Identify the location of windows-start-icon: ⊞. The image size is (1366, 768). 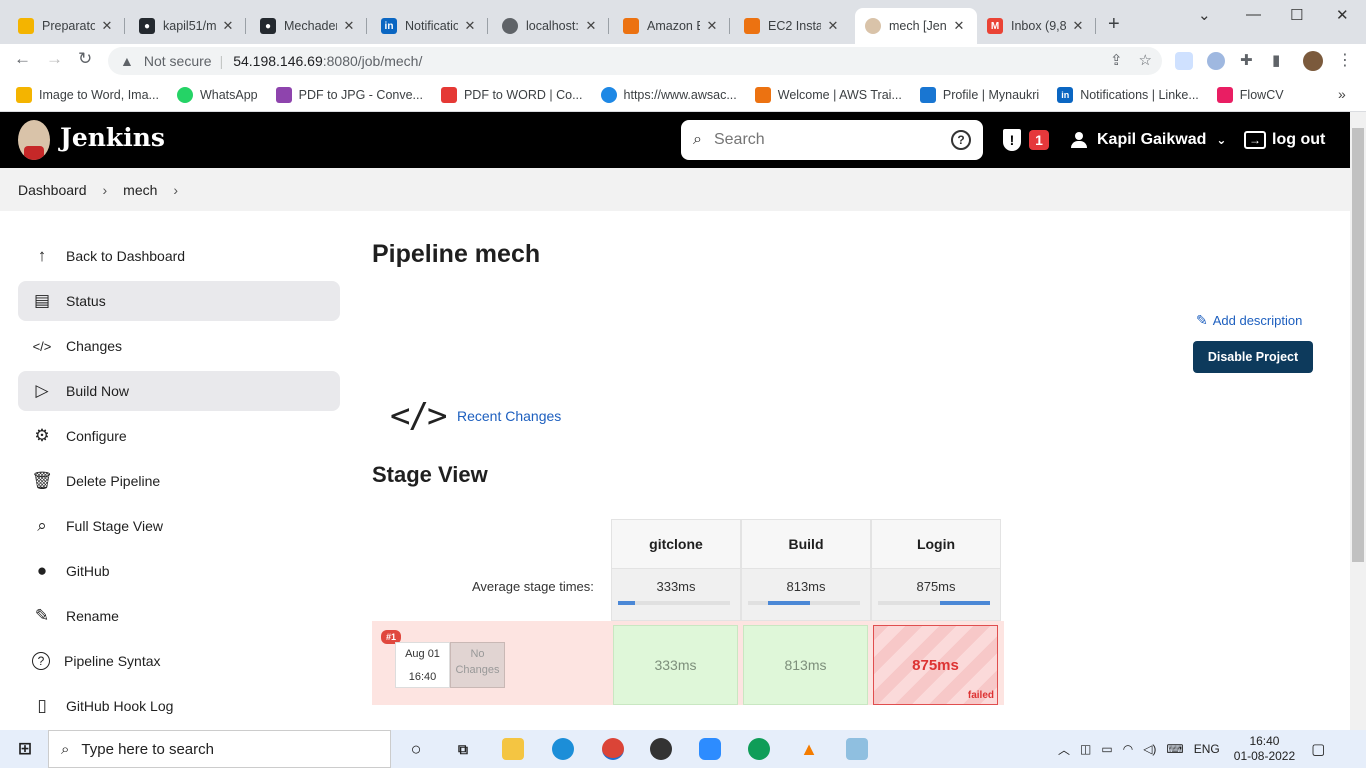
(25, 749).